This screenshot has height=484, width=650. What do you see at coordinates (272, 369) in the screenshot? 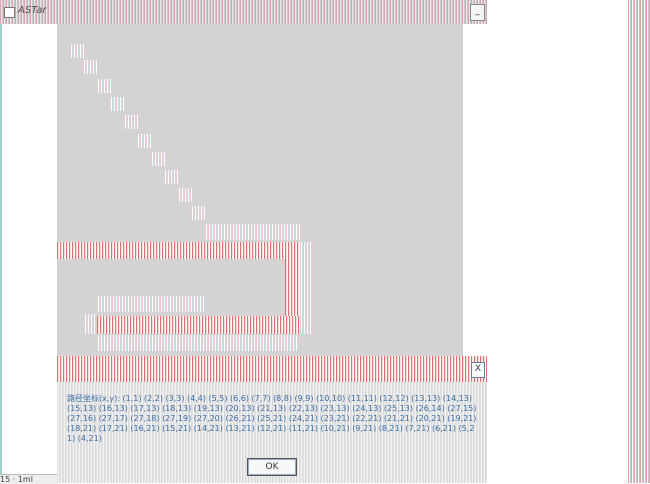
I see `dialog-titlebar: X` at bounding box center [272, 369].